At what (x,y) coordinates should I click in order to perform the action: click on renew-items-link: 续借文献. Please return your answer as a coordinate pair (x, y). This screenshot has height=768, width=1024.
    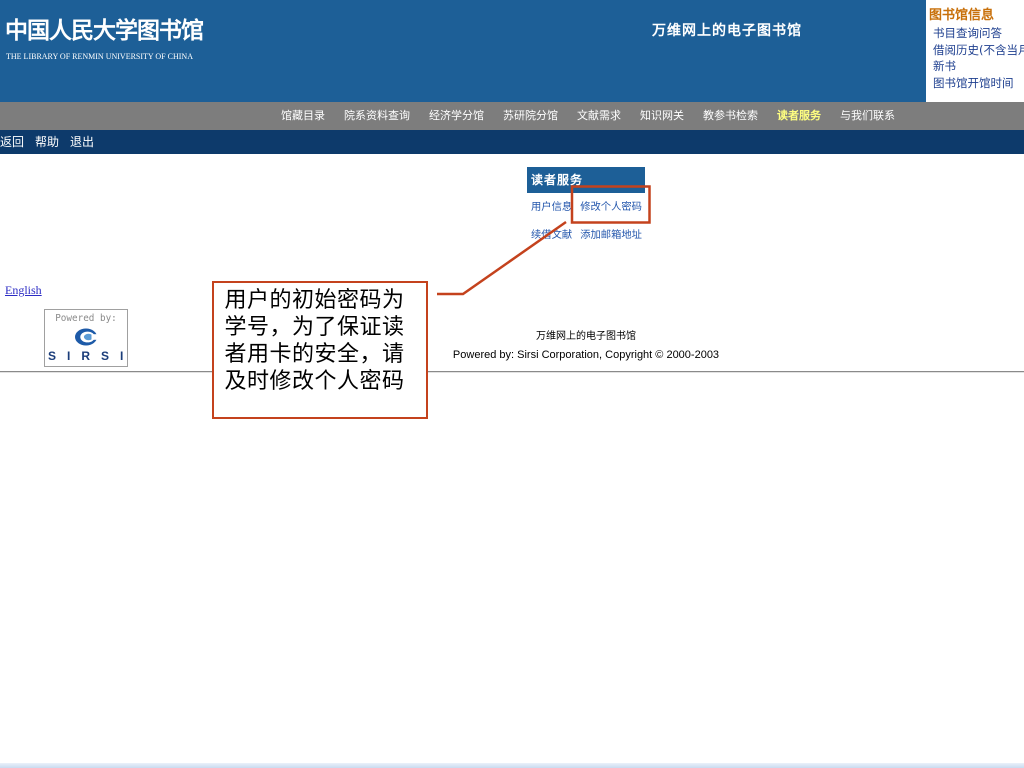
    Looking at the image, I should click on (551, 235).